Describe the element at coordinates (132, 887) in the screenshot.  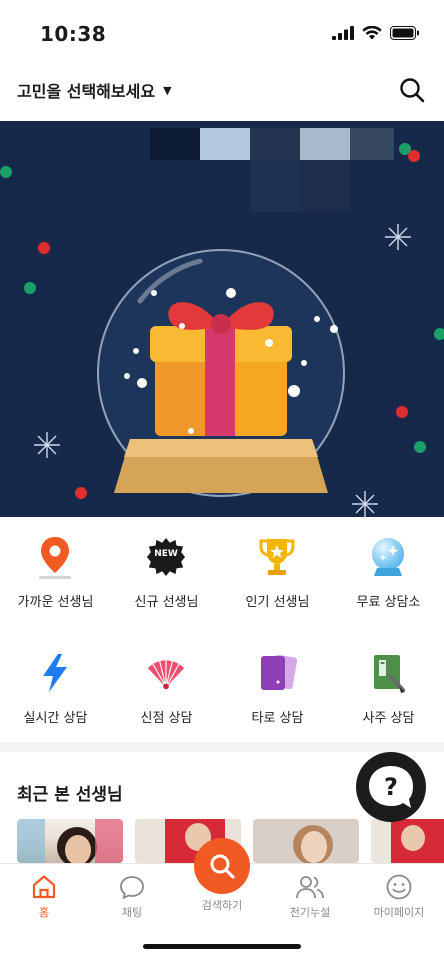
I see `chat-icon` at that location.